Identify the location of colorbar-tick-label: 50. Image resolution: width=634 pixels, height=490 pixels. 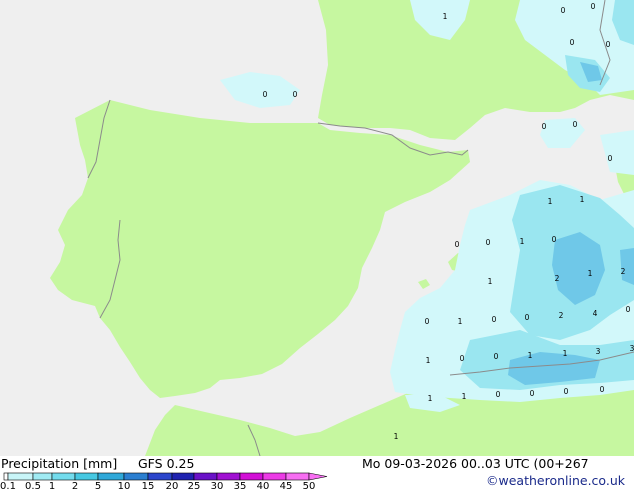
(309, 485).